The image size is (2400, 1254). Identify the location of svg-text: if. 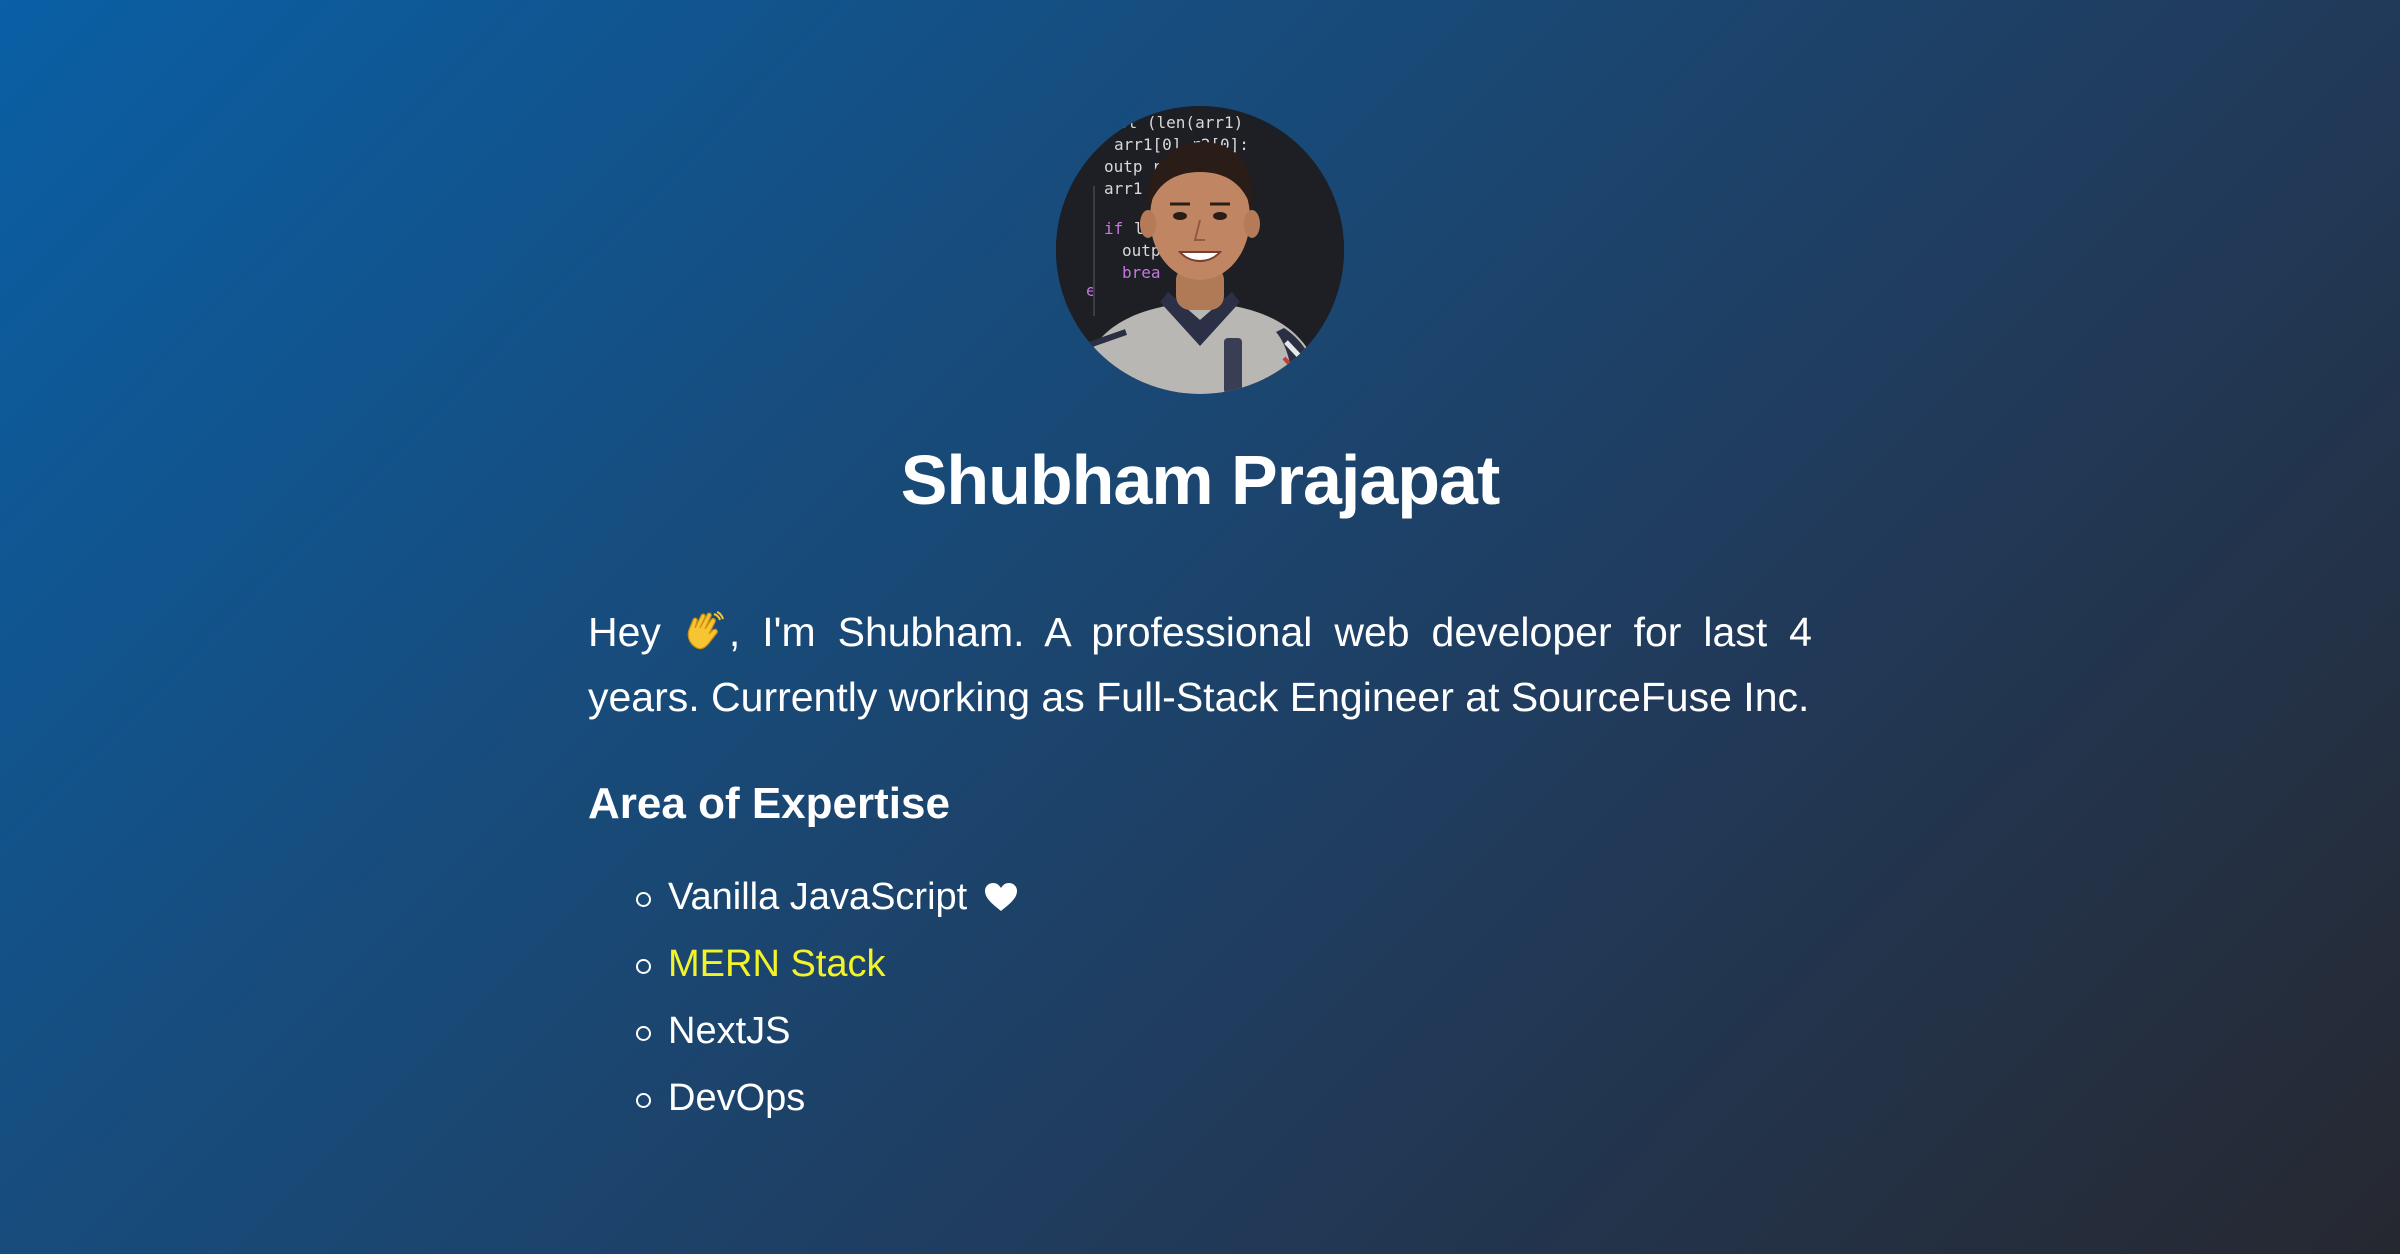
(1113, 228).